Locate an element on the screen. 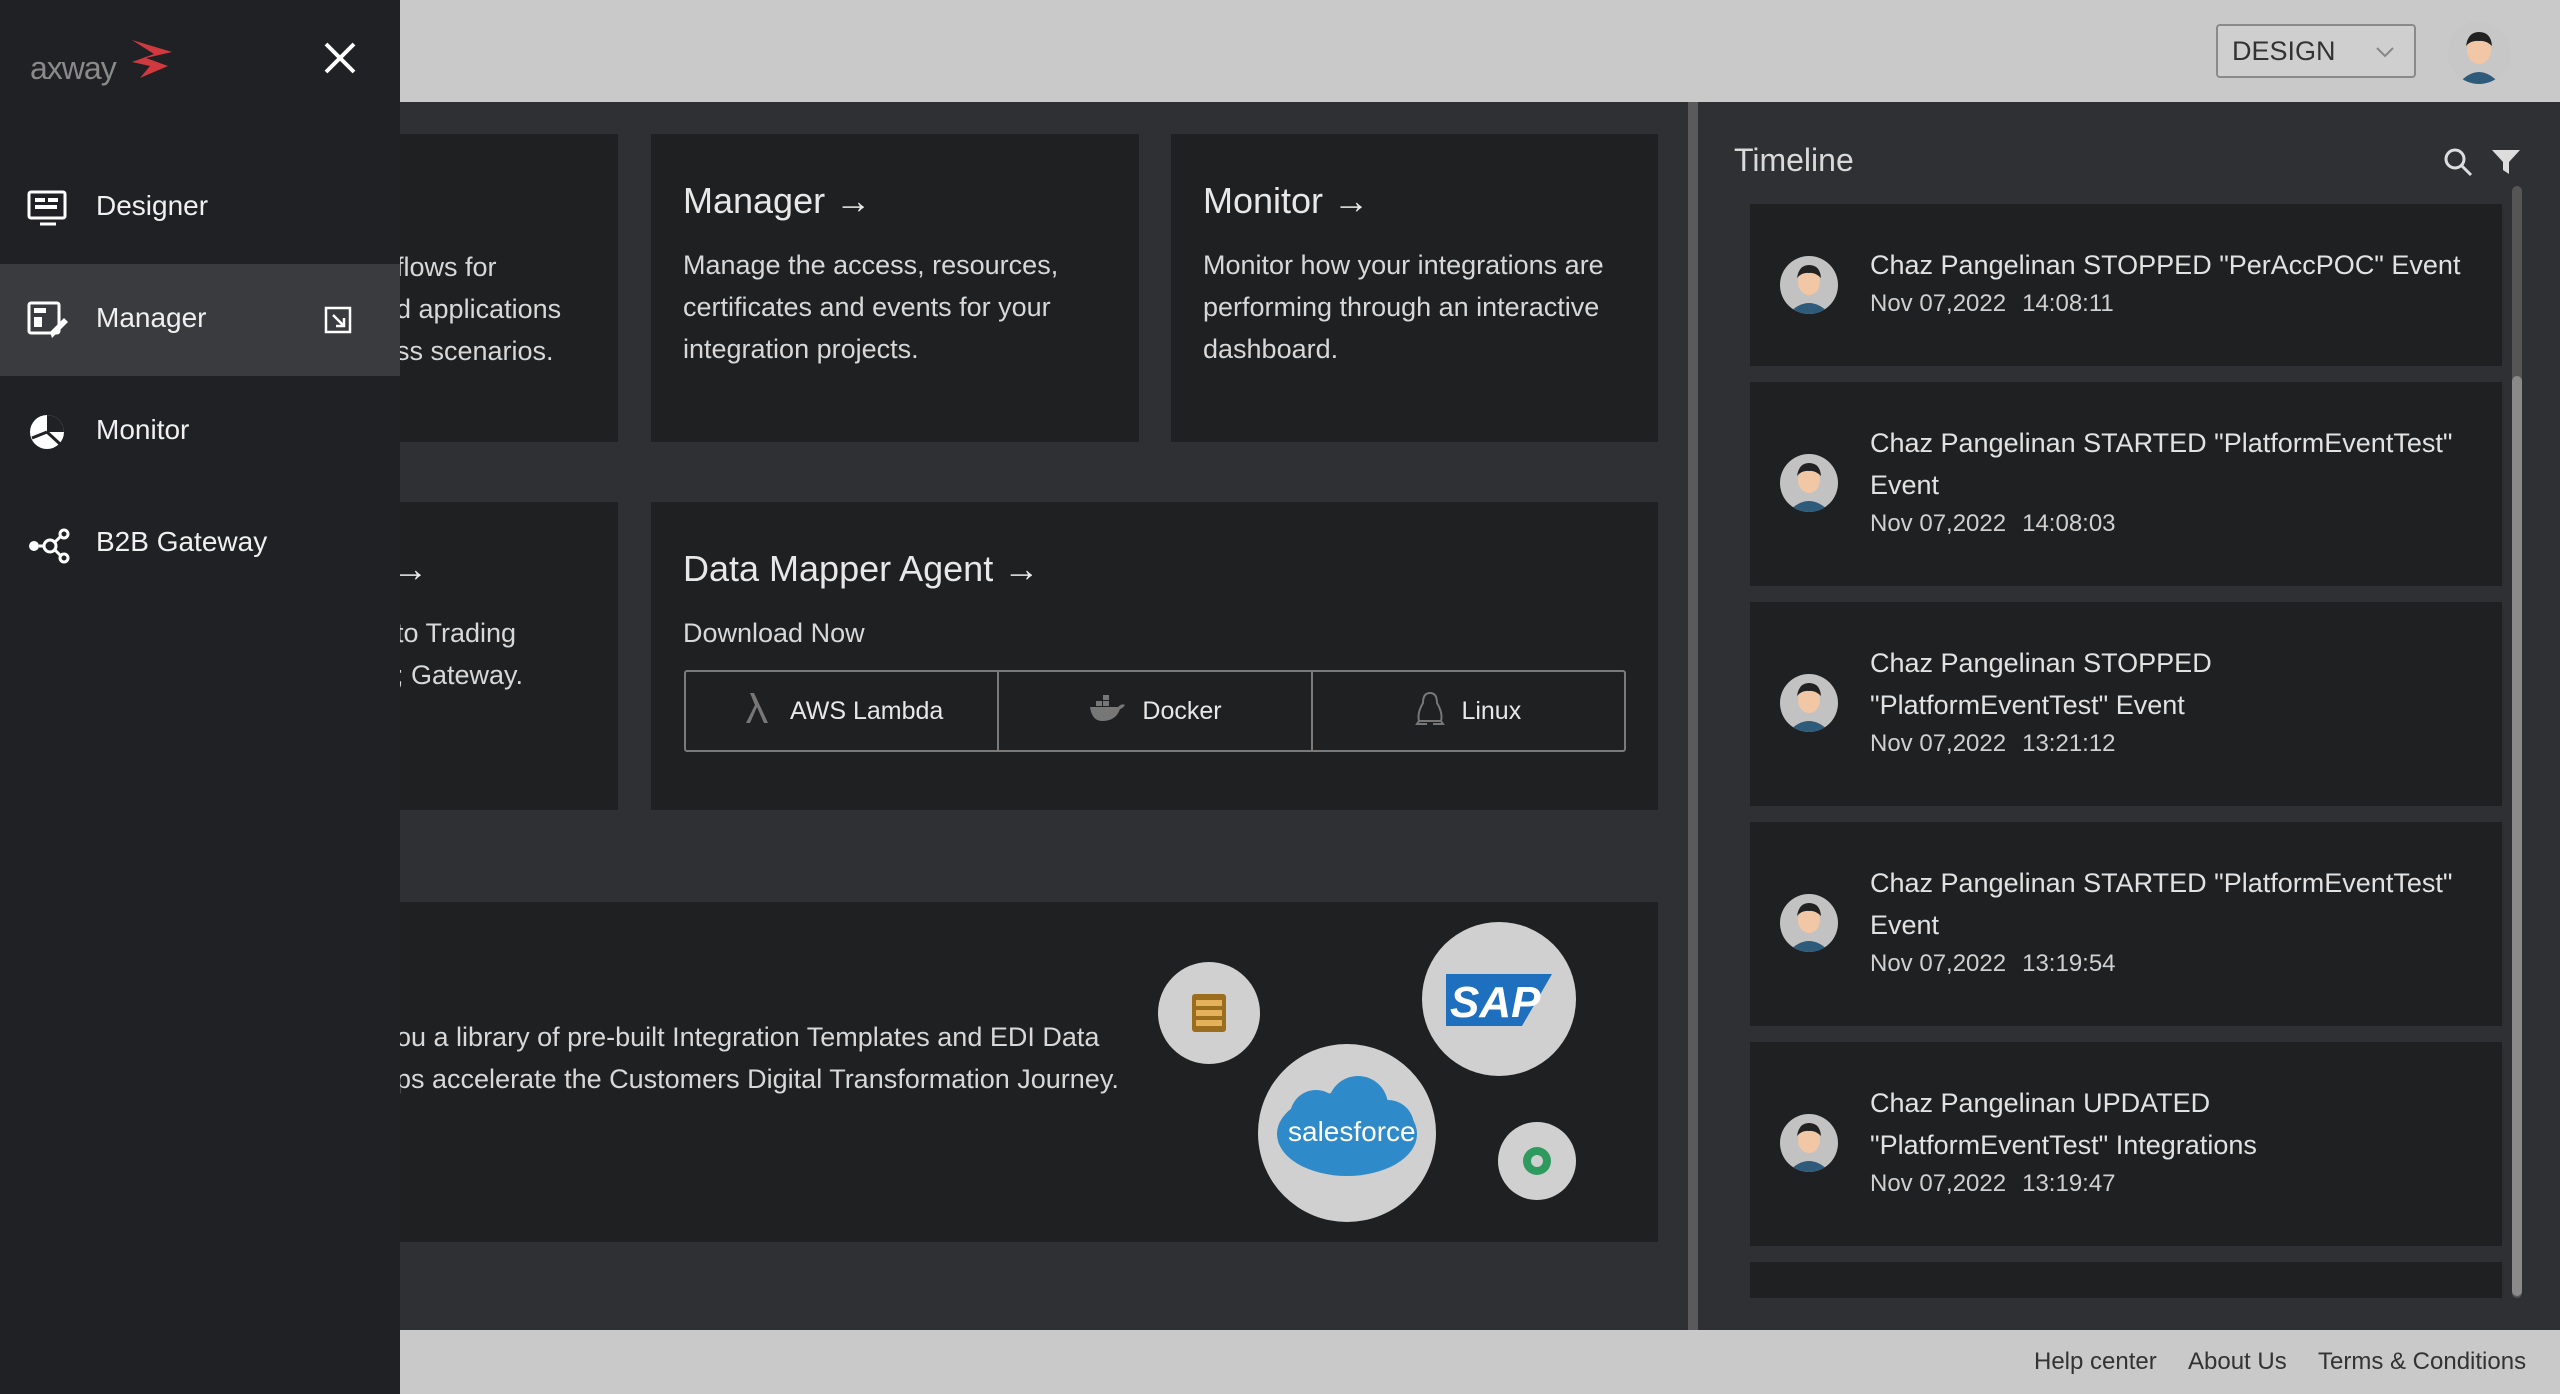 The width and height of the screenshot is (2560, 1394). sap-logo: SAP is located at coordinates (1499, 999).